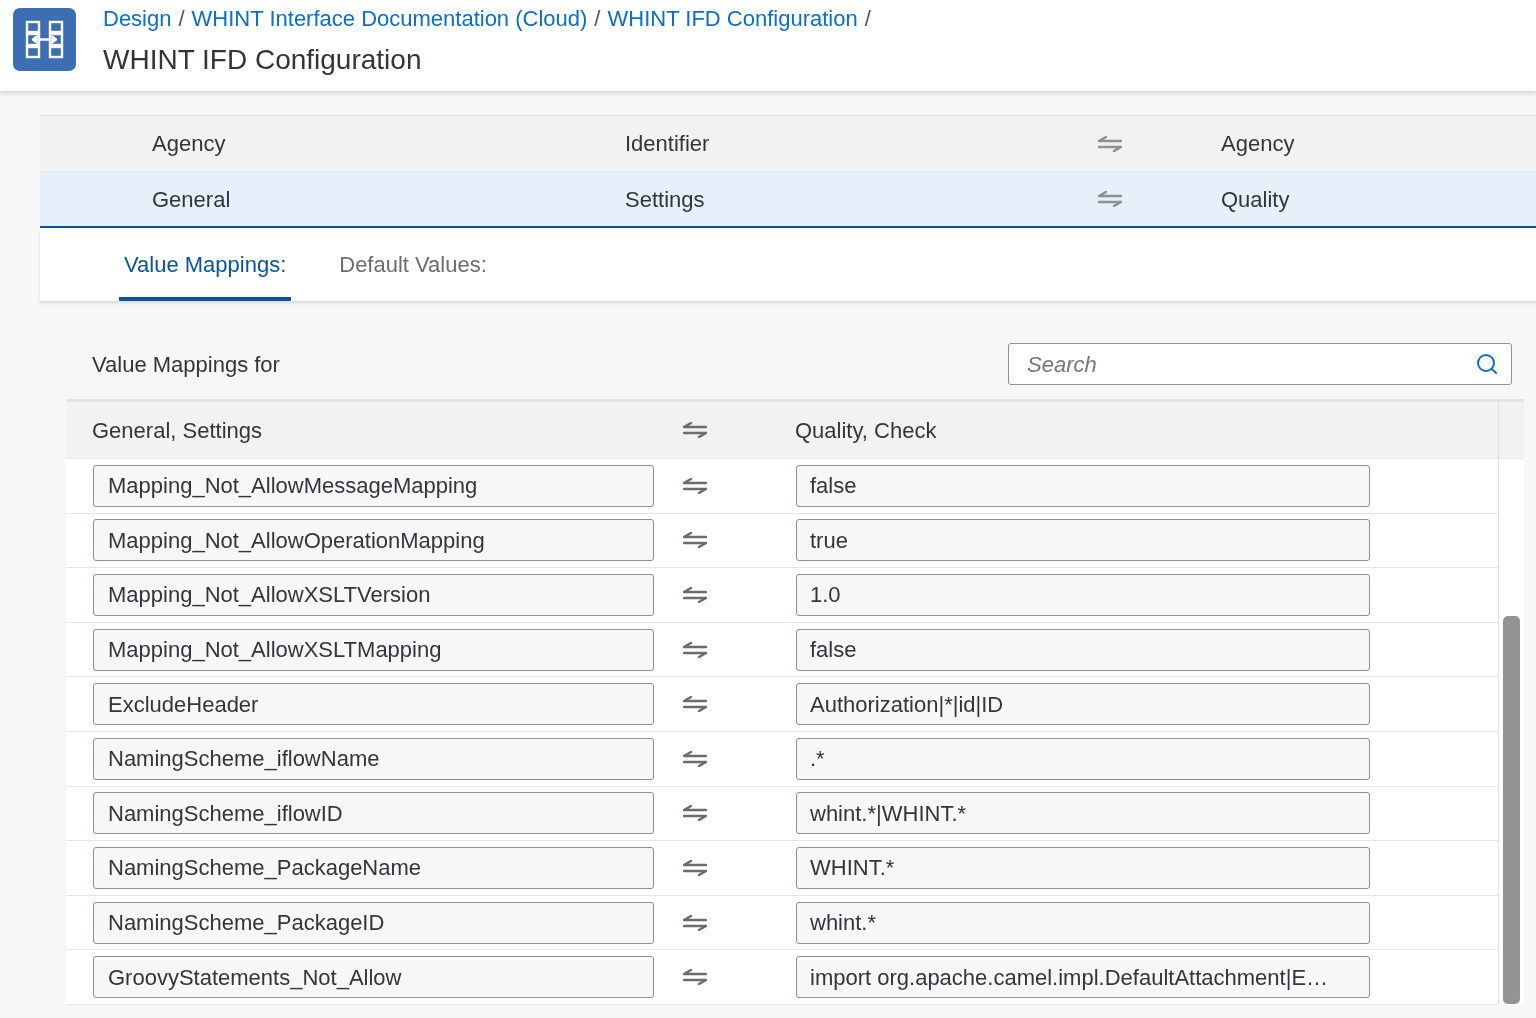  Describe the element at coordinates (788, 200) in the screenshot. I see `table-row: General Settings Quality` at that location.